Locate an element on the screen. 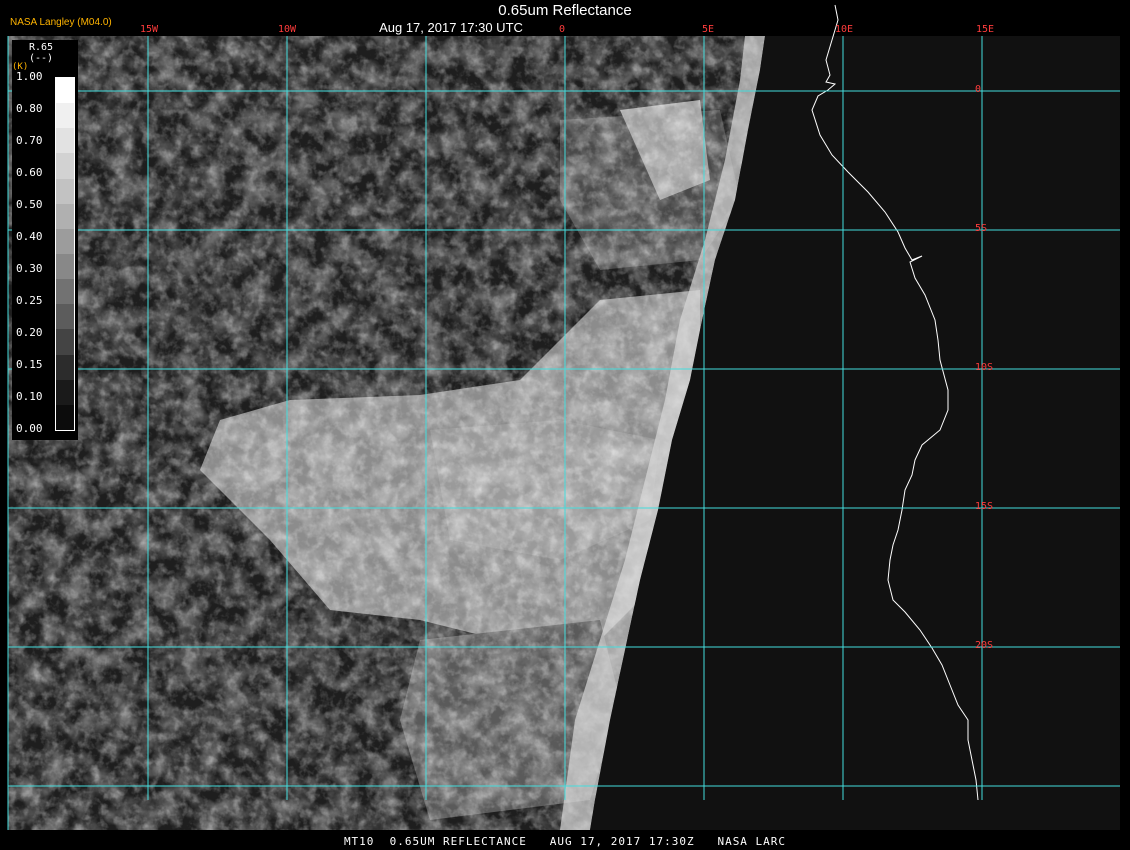 This screenshot has width=1130, height=850. legend-color-bar is located at coordinates (65, 254).